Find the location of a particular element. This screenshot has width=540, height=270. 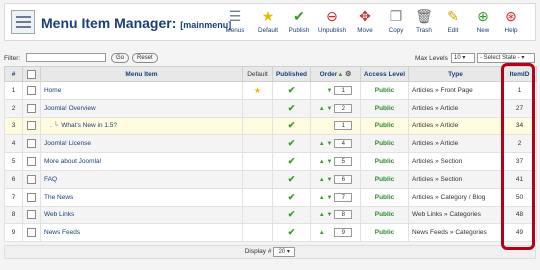

save-order-icon: ⚙ is located at coordinates (348, 74).